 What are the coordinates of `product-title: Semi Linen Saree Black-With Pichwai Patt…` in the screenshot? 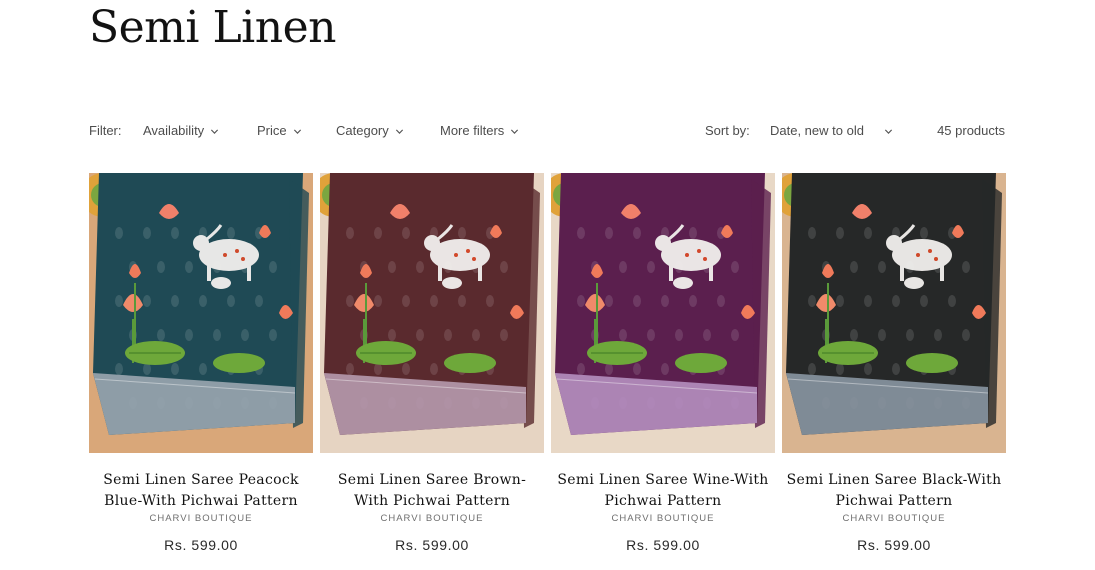 It's located at (894, 491).